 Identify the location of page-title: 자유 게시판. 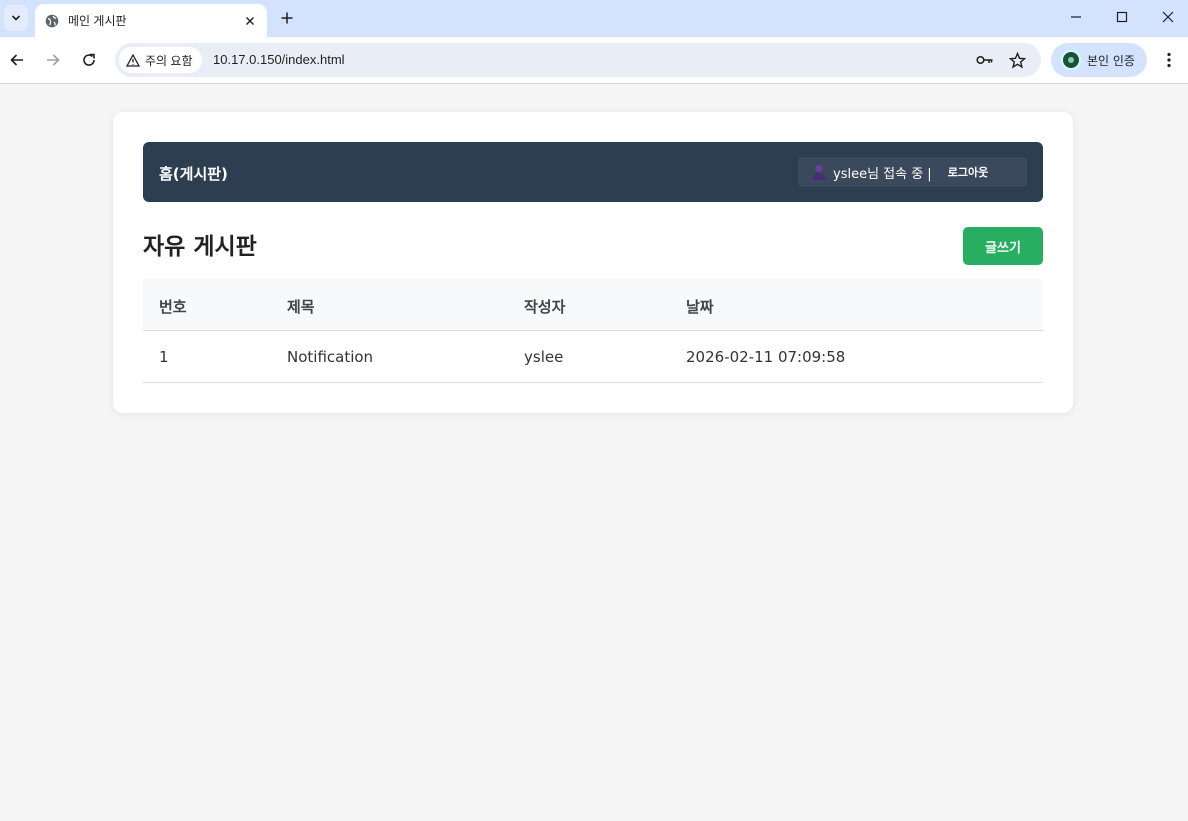
(200, 247).